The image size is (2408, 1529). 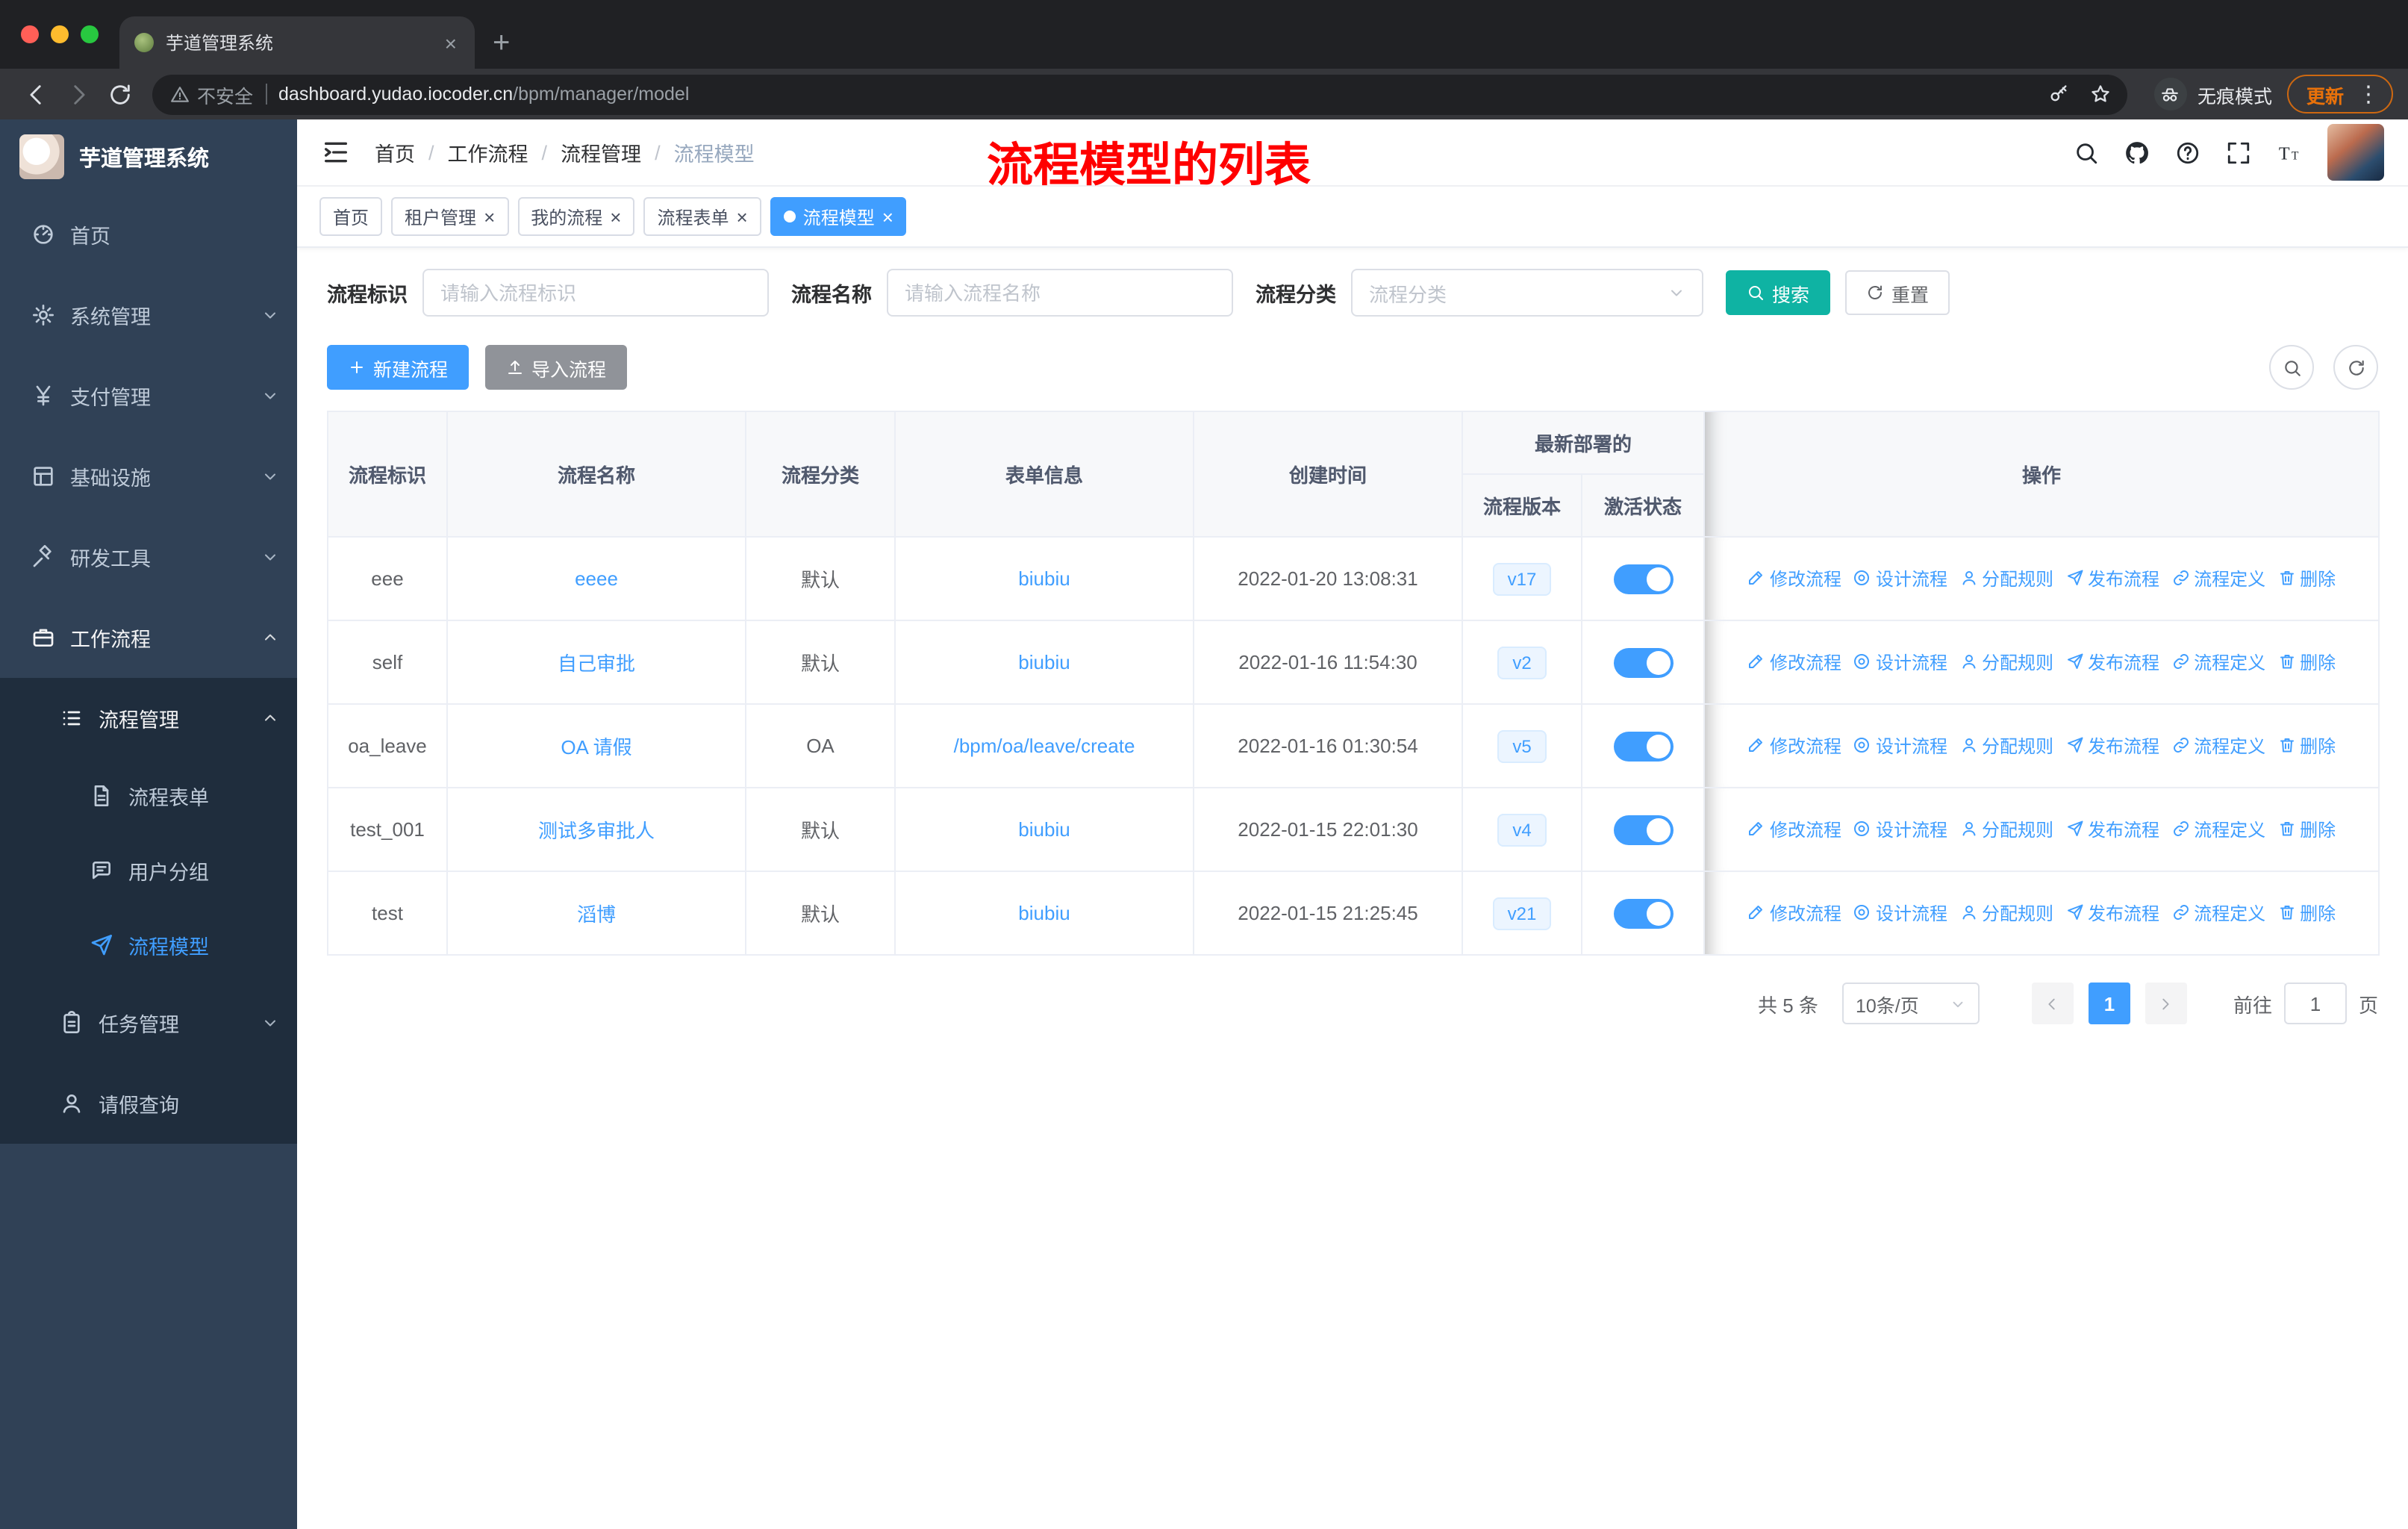 What do you see at coordinates (451, 43) in the screenshot?
I see `tab-close-icon: ×` at bounding box center [451, 43].